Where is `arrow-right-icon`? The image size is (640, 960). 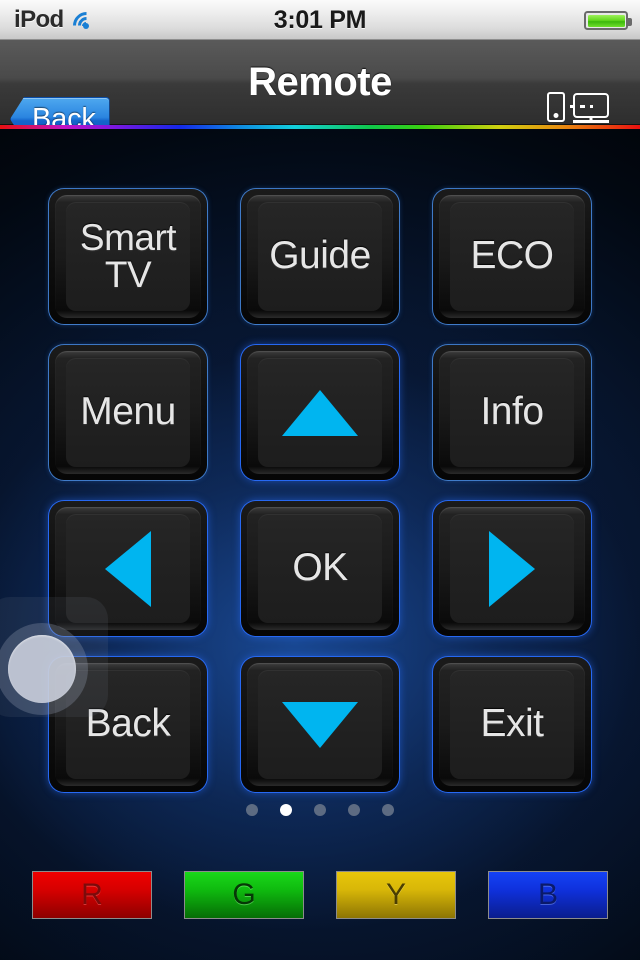 arrow-right-icon is located at coordinates (512, 568).